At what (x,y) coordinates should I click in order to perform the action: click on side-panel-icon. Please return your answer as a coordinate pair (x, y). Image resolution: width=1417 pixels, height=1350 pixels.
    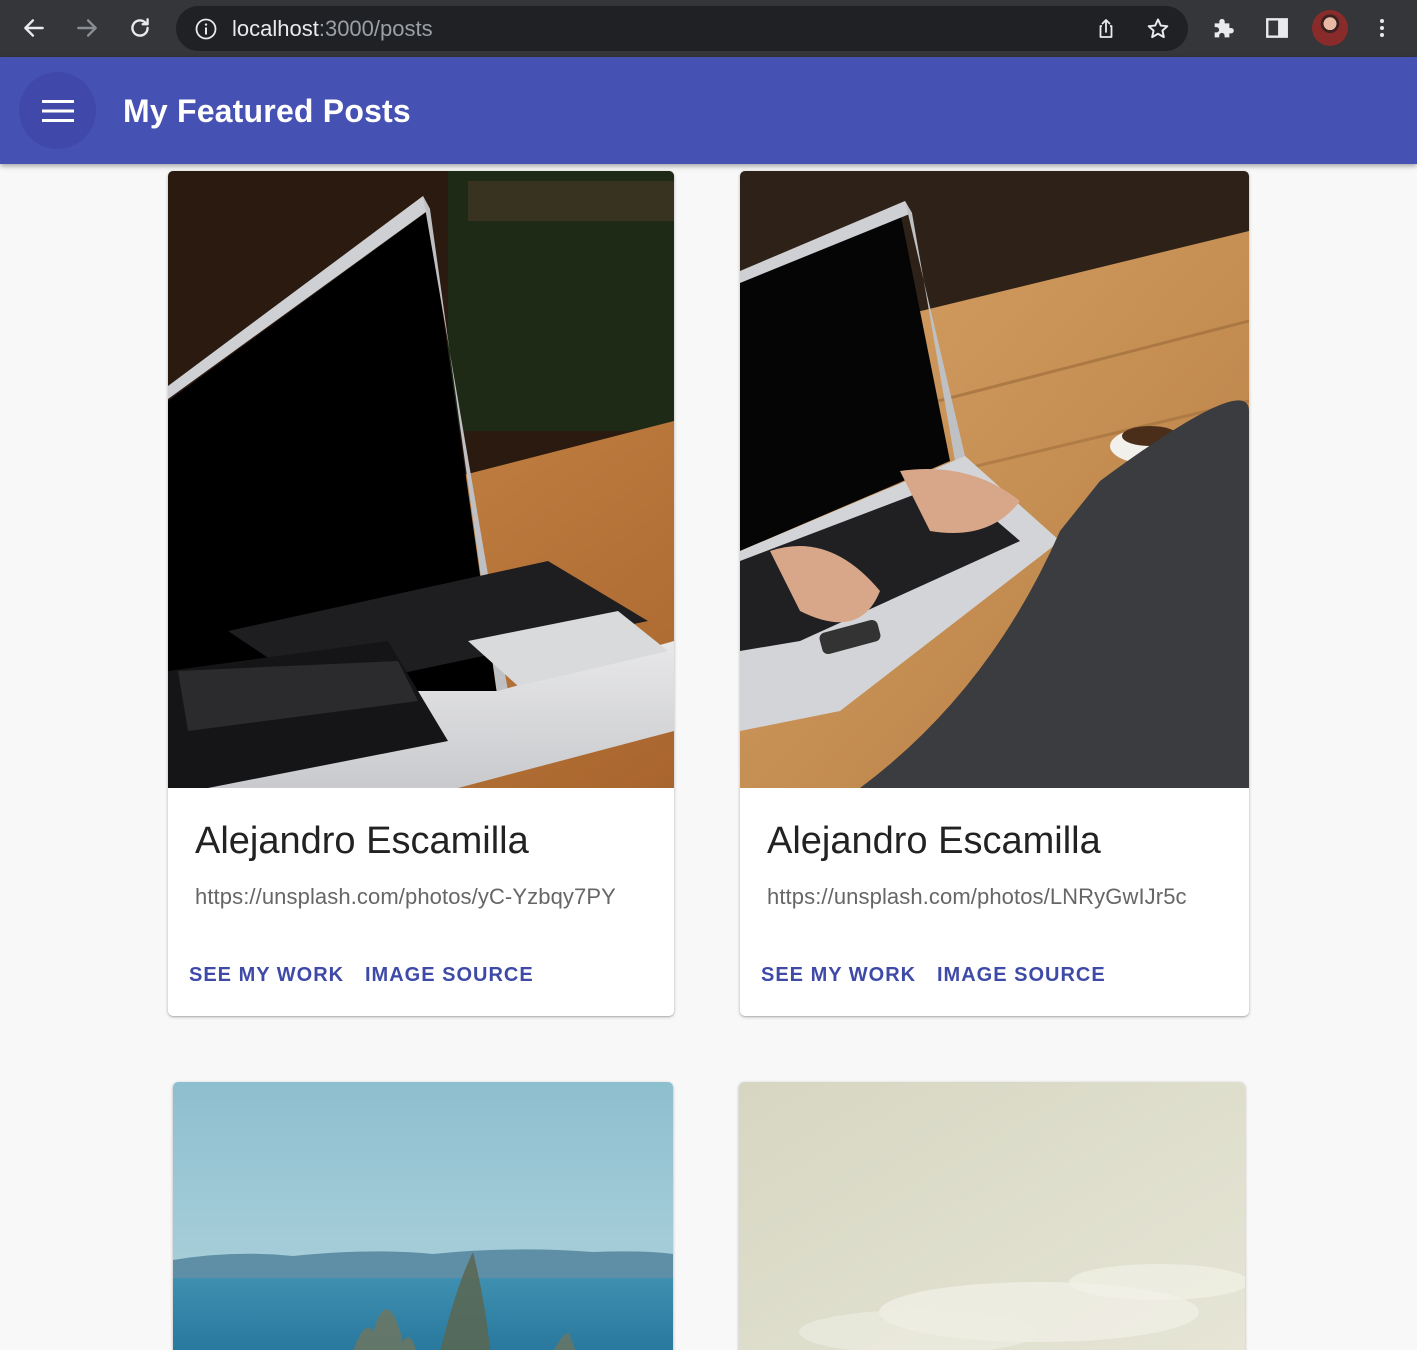
    Looking at the image, I should click on (1277, 28).